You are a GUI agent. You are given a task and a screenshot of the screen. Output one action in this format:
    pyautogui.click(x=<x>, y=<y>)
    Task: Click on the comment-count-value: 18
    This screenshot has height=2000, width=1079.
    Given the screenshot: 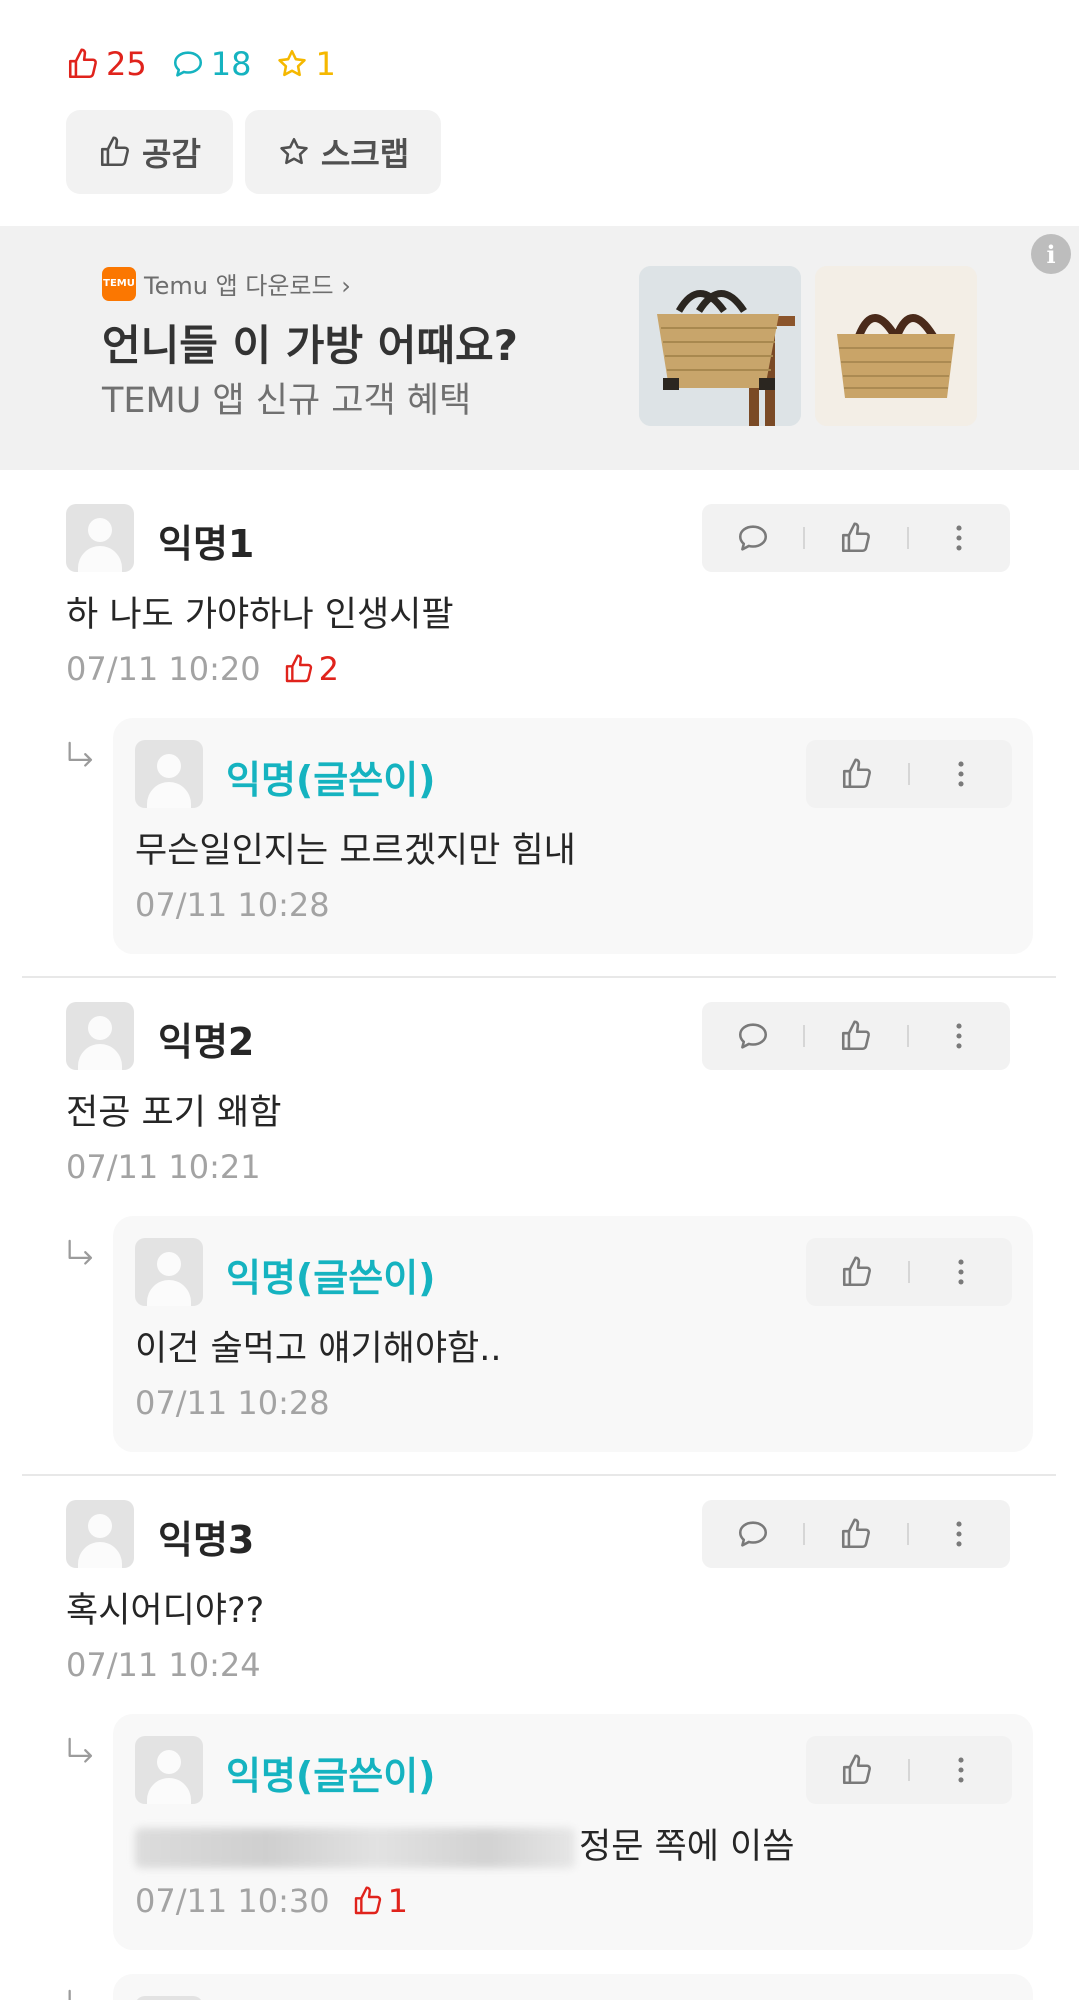 What is the action you would take?
    pyautogui.click(x=231, y=64)
    